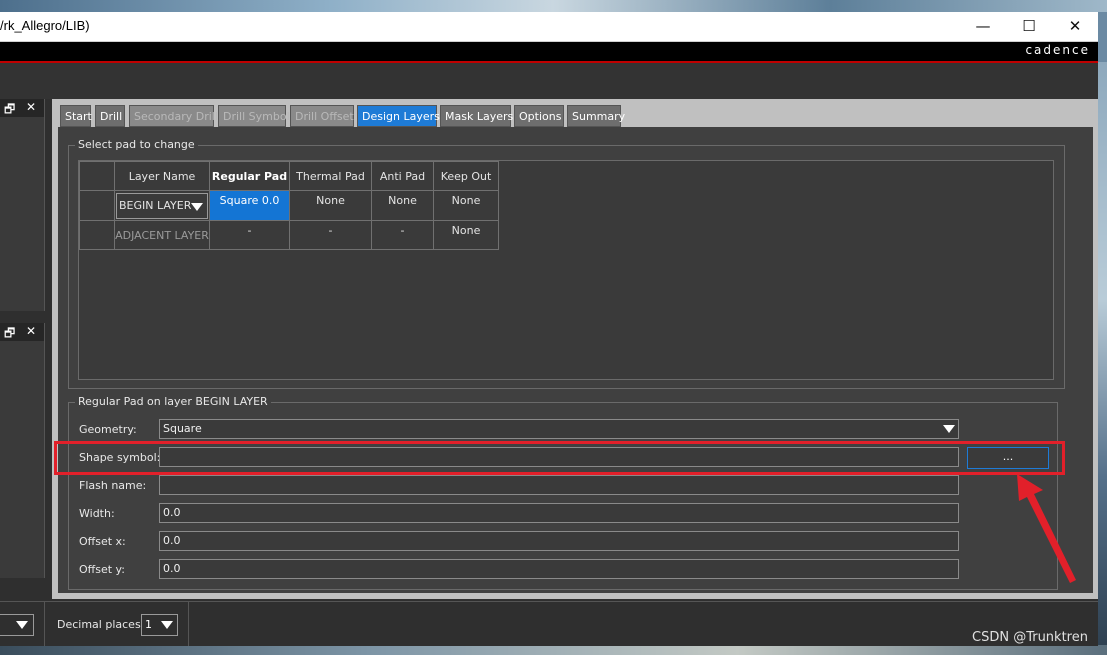 Image resolution: width=1107 pixels, height=655 pixels. I want to click on annotation-arrow, so click(1046, 528).